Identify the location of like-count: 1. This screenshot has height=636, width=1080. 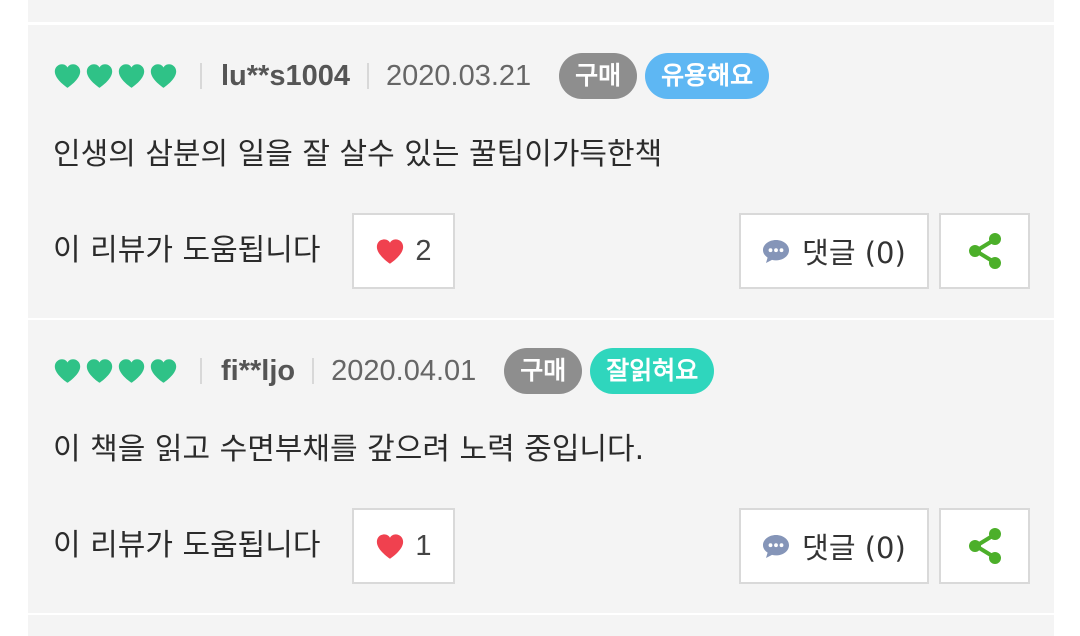
(423, 545).